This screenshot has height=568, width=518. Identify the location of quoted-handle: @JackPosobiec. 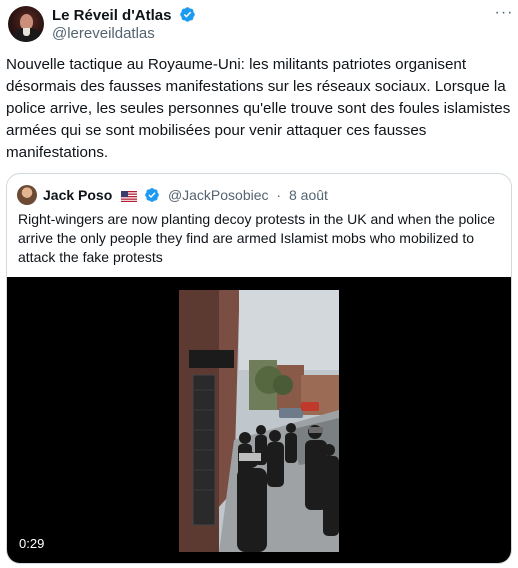
(218, 195).